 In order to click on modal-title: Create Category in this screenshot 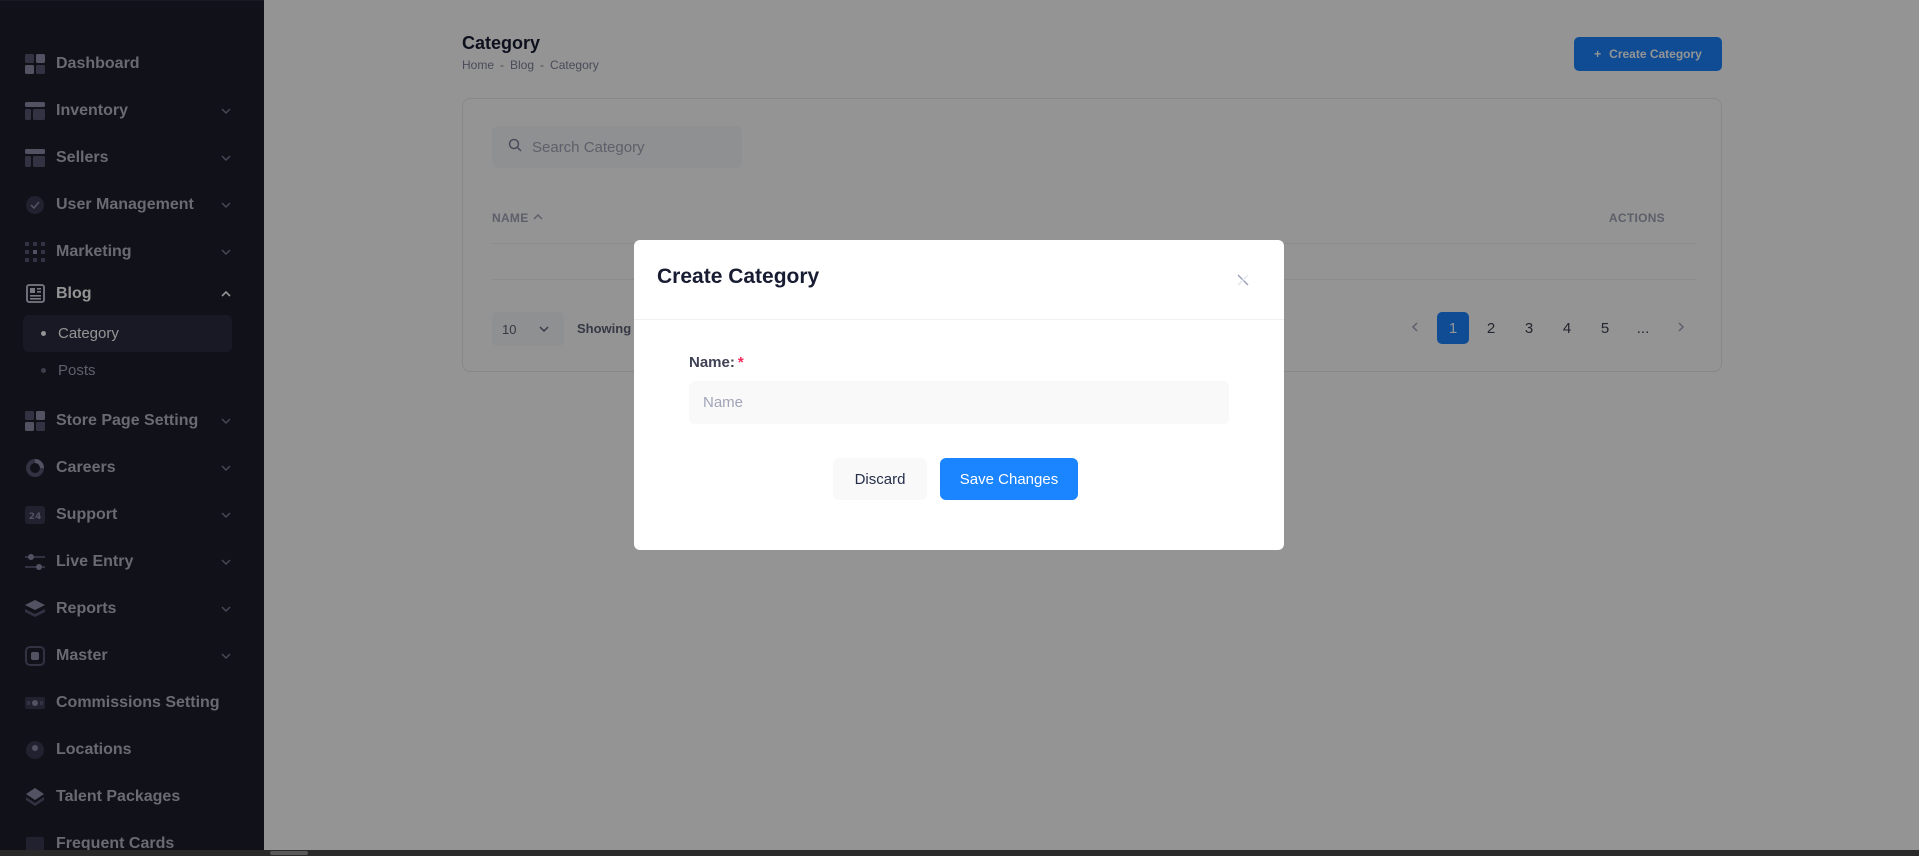, I will do `click(738, 276)`.